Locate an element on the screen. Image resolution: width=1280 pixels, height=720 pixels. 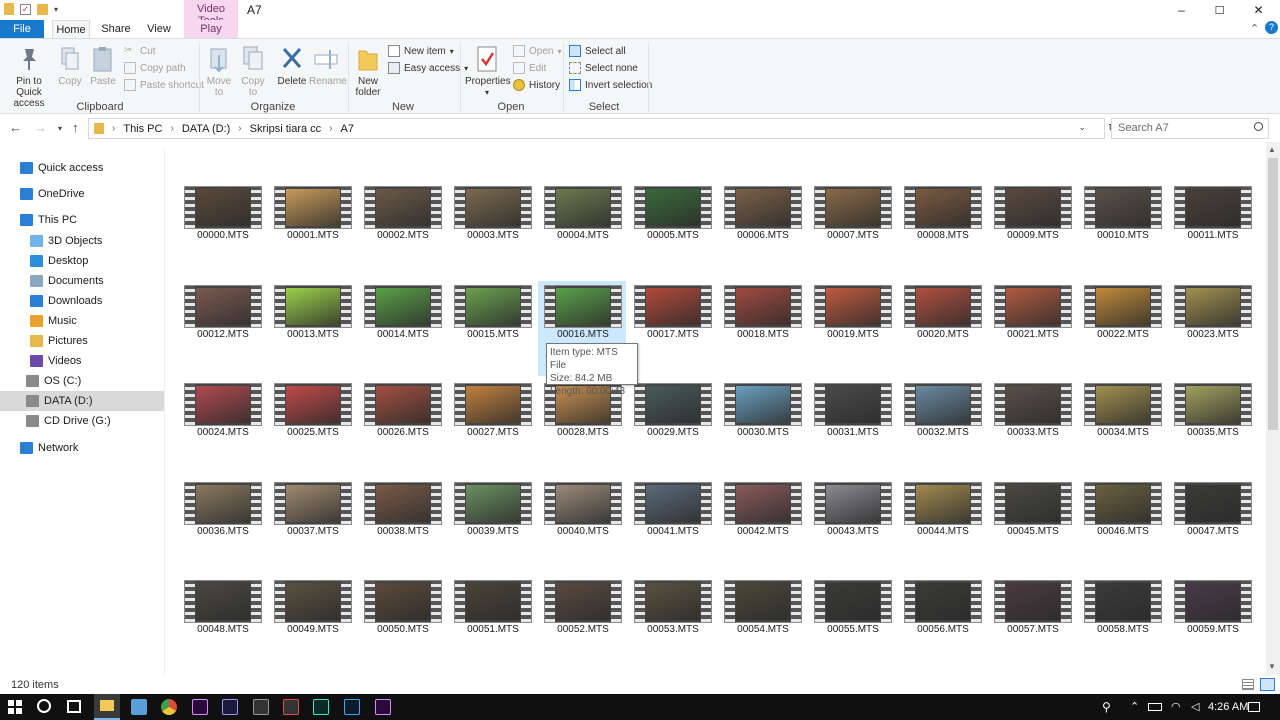
file-tile: 00004.MTS is located at coordinates (582, 229).